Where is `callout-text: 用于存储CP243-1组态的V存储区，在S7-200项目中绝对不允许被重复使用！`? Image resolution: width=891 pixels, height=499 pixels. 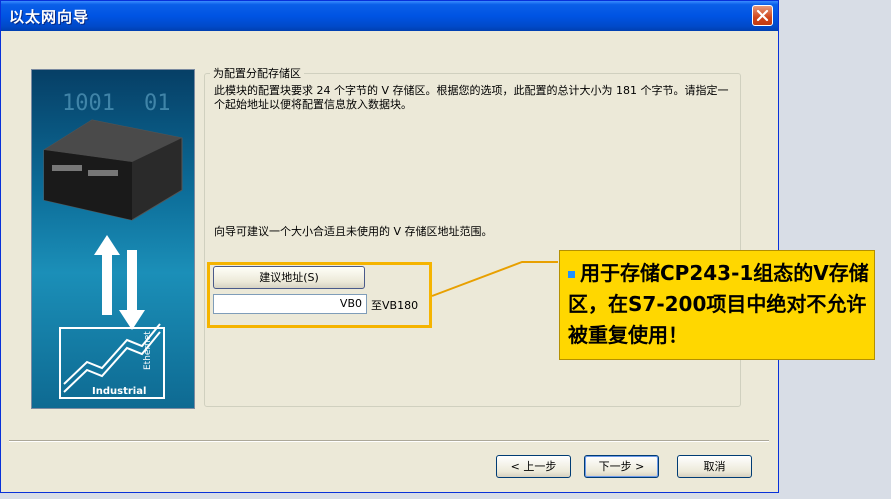 callout-text: 用于存储CP243-1组态的V存储区，在S7-200项目中绝对不允许被重复使用！ is located at coordinates (720, 304).